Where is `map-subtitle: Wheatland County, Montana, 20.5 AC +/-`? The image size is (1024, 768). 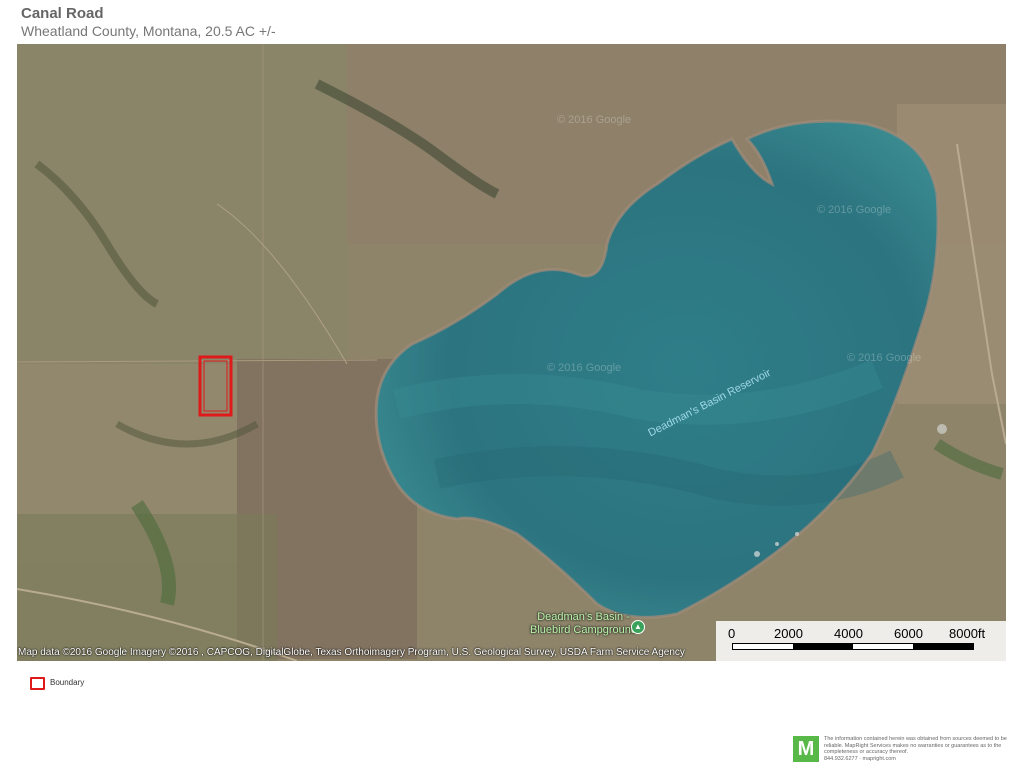 map-subtitle: Wheatland County, Montana, 20.5 AC +/- is located at coordinates (148, 31).